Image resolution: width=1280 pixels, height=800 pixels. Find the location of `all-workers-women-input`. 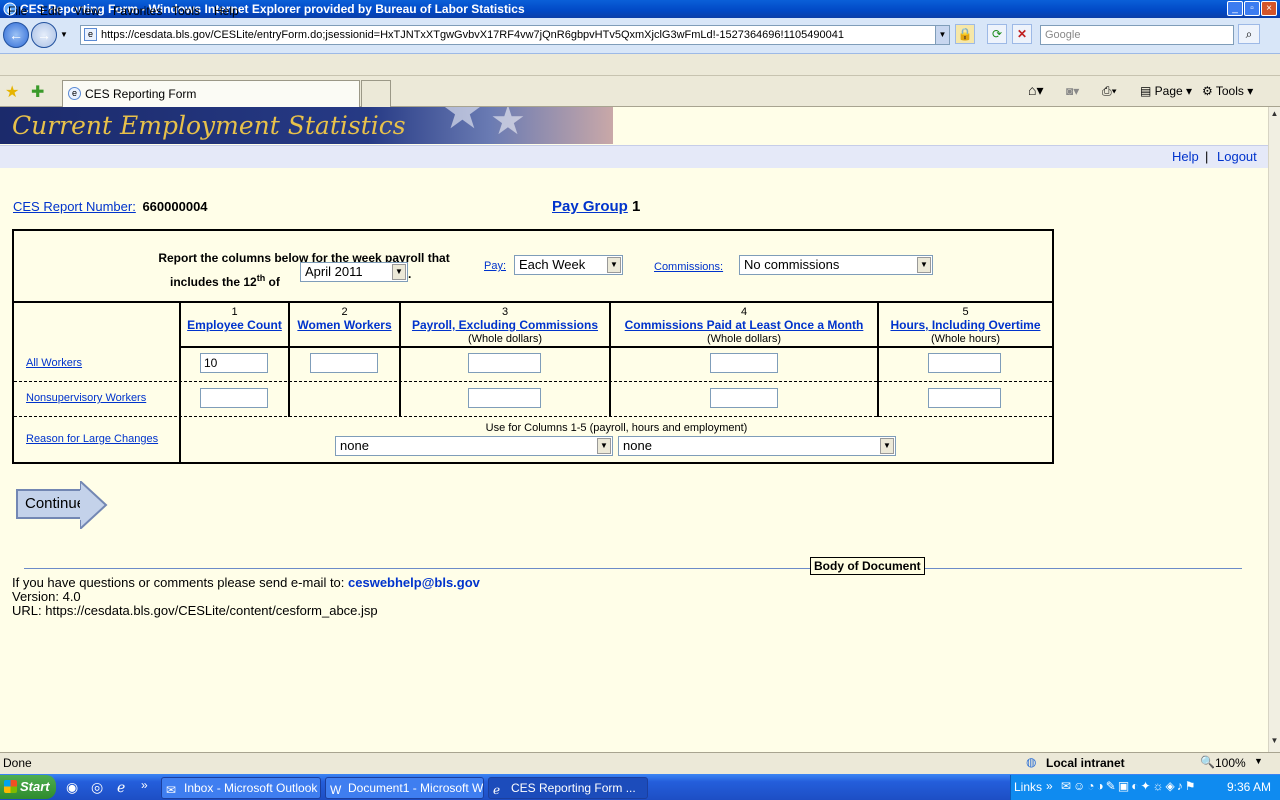

all-workers-women-input is located at coordinates (344, 363).